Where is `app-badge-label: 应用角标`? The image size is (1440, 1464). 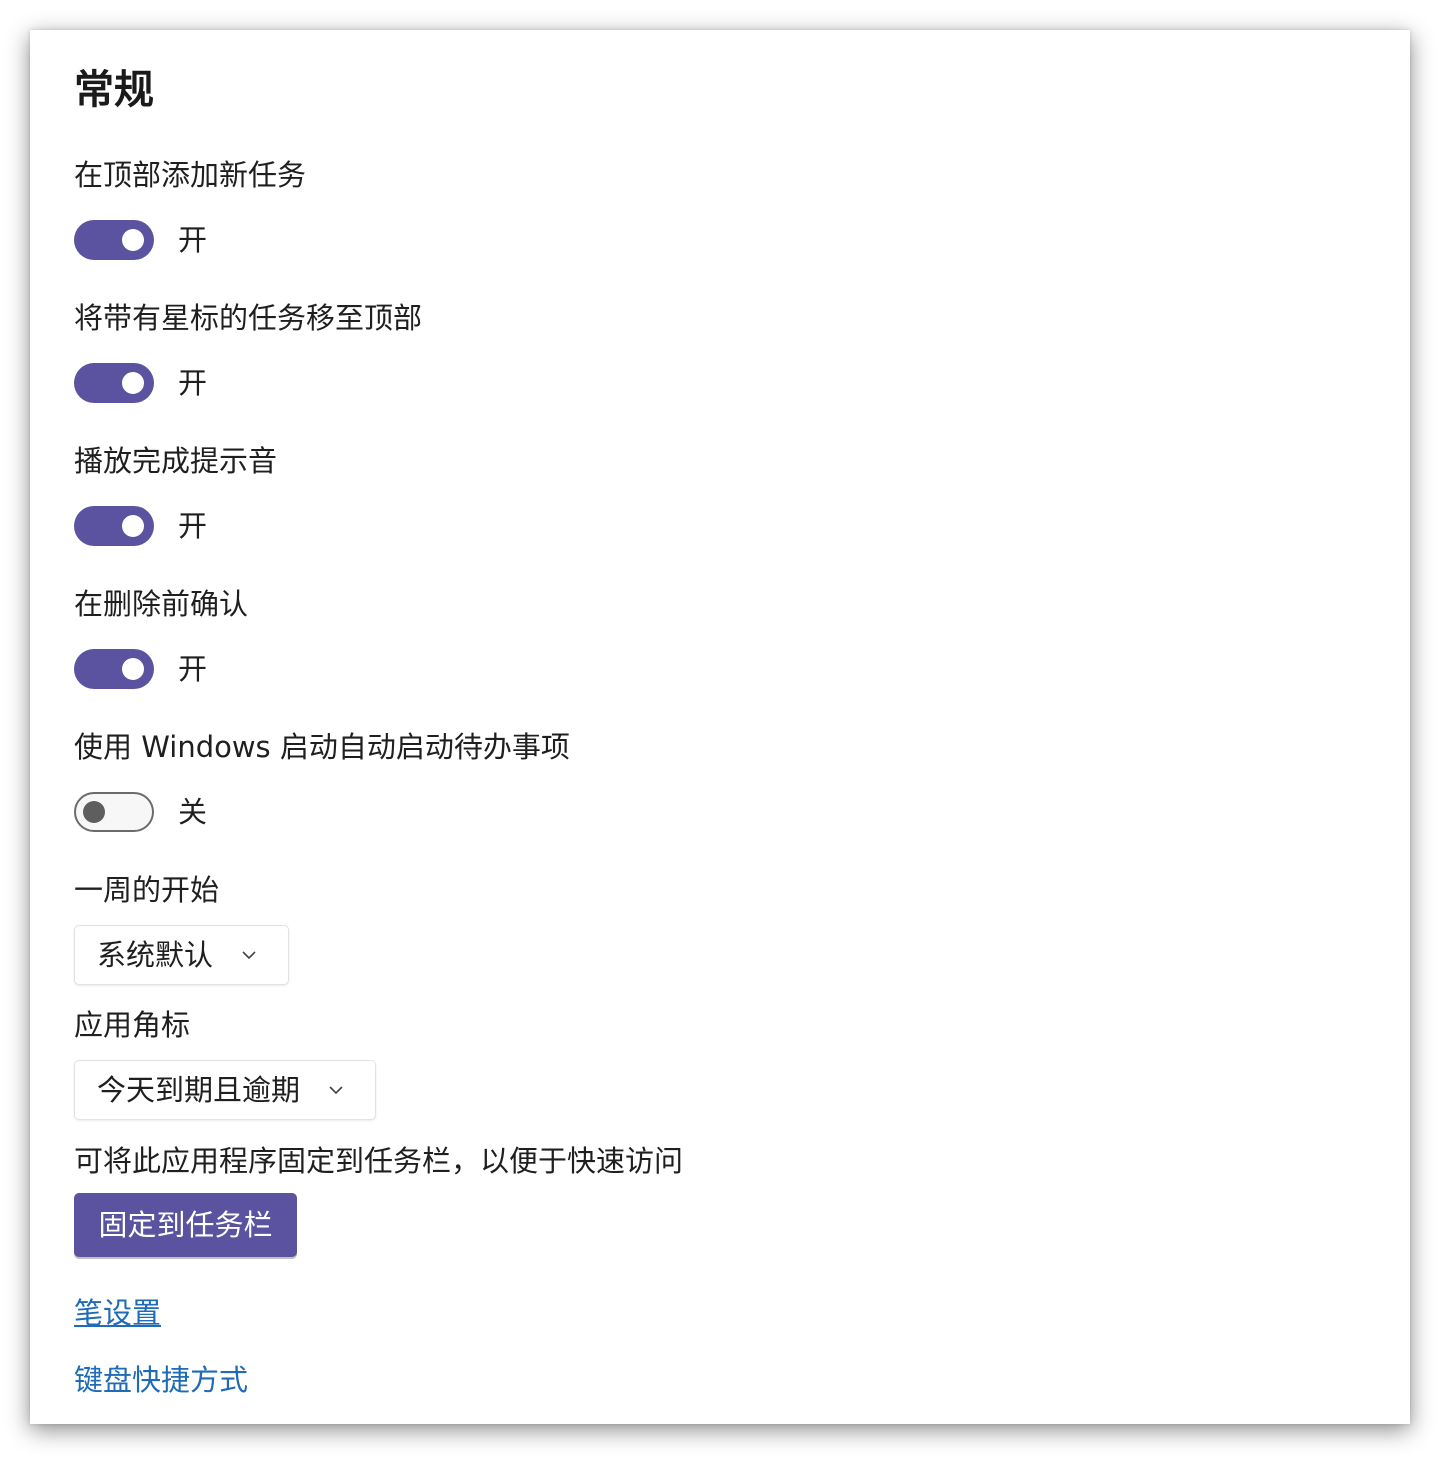
app-badge-label: 应用角标 is located at coordinates (132, 1025).